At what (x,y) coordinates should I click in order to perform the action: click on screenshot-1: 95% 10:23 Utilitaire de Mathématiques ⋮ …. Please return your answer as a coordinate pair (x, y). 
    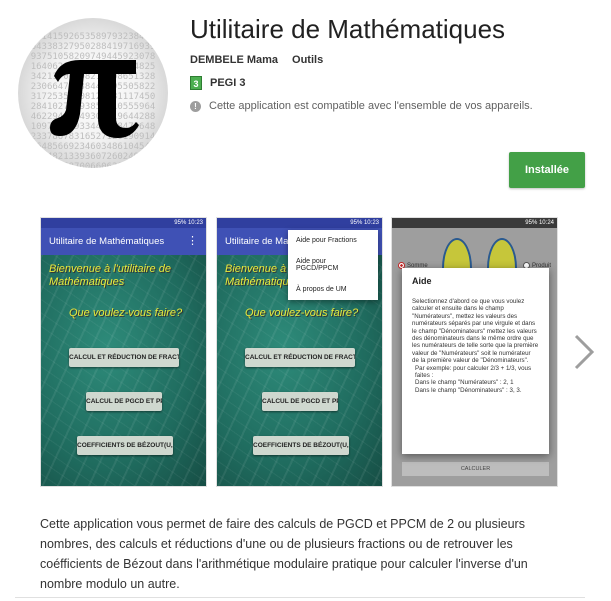
    Looking at the image, I should click on (123, 352).